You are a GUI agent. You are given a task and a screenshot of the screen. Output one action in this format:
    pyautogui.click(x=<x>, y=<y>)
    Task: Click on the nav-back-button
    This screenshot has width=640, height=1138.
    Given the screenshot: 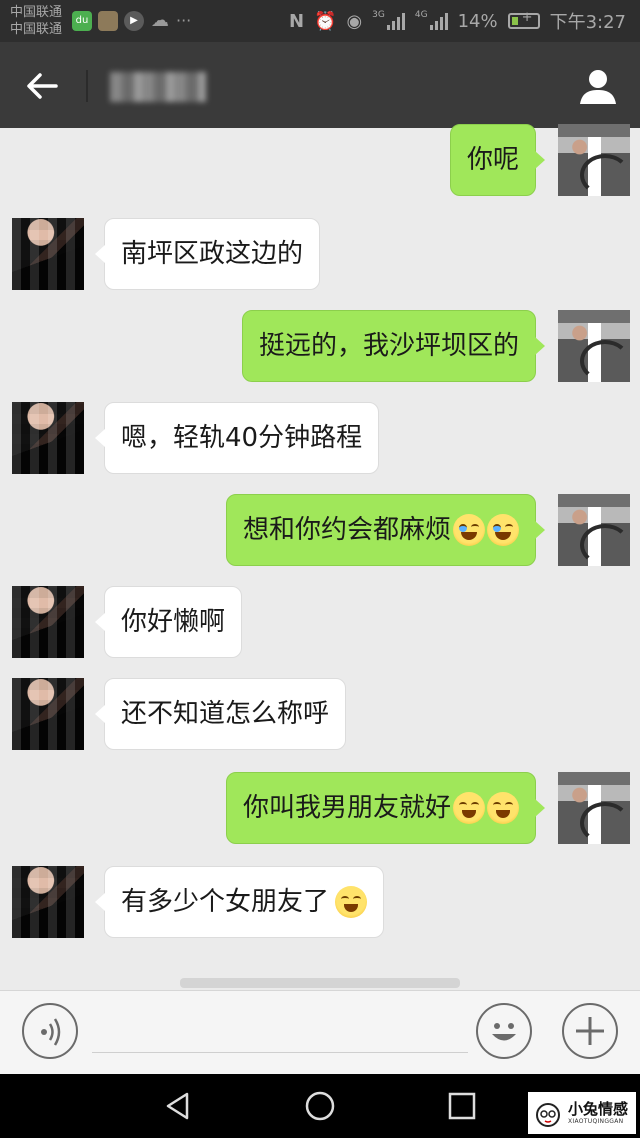 What is the action you would take?
    pyautogui.click(x=178, y=1106)
    